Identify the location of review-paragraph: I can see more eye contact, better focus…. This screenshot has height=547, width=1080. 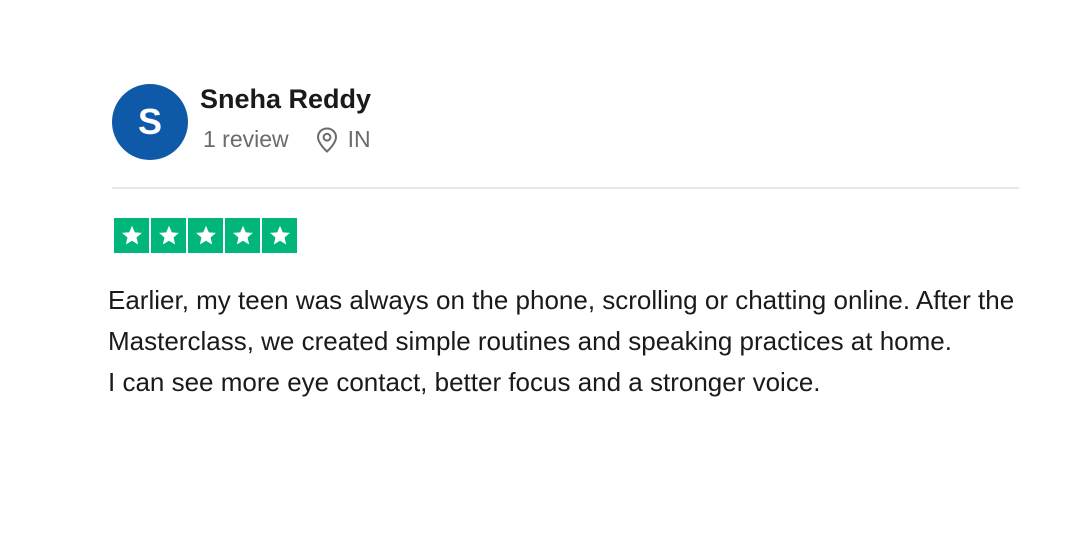
(464, 382).